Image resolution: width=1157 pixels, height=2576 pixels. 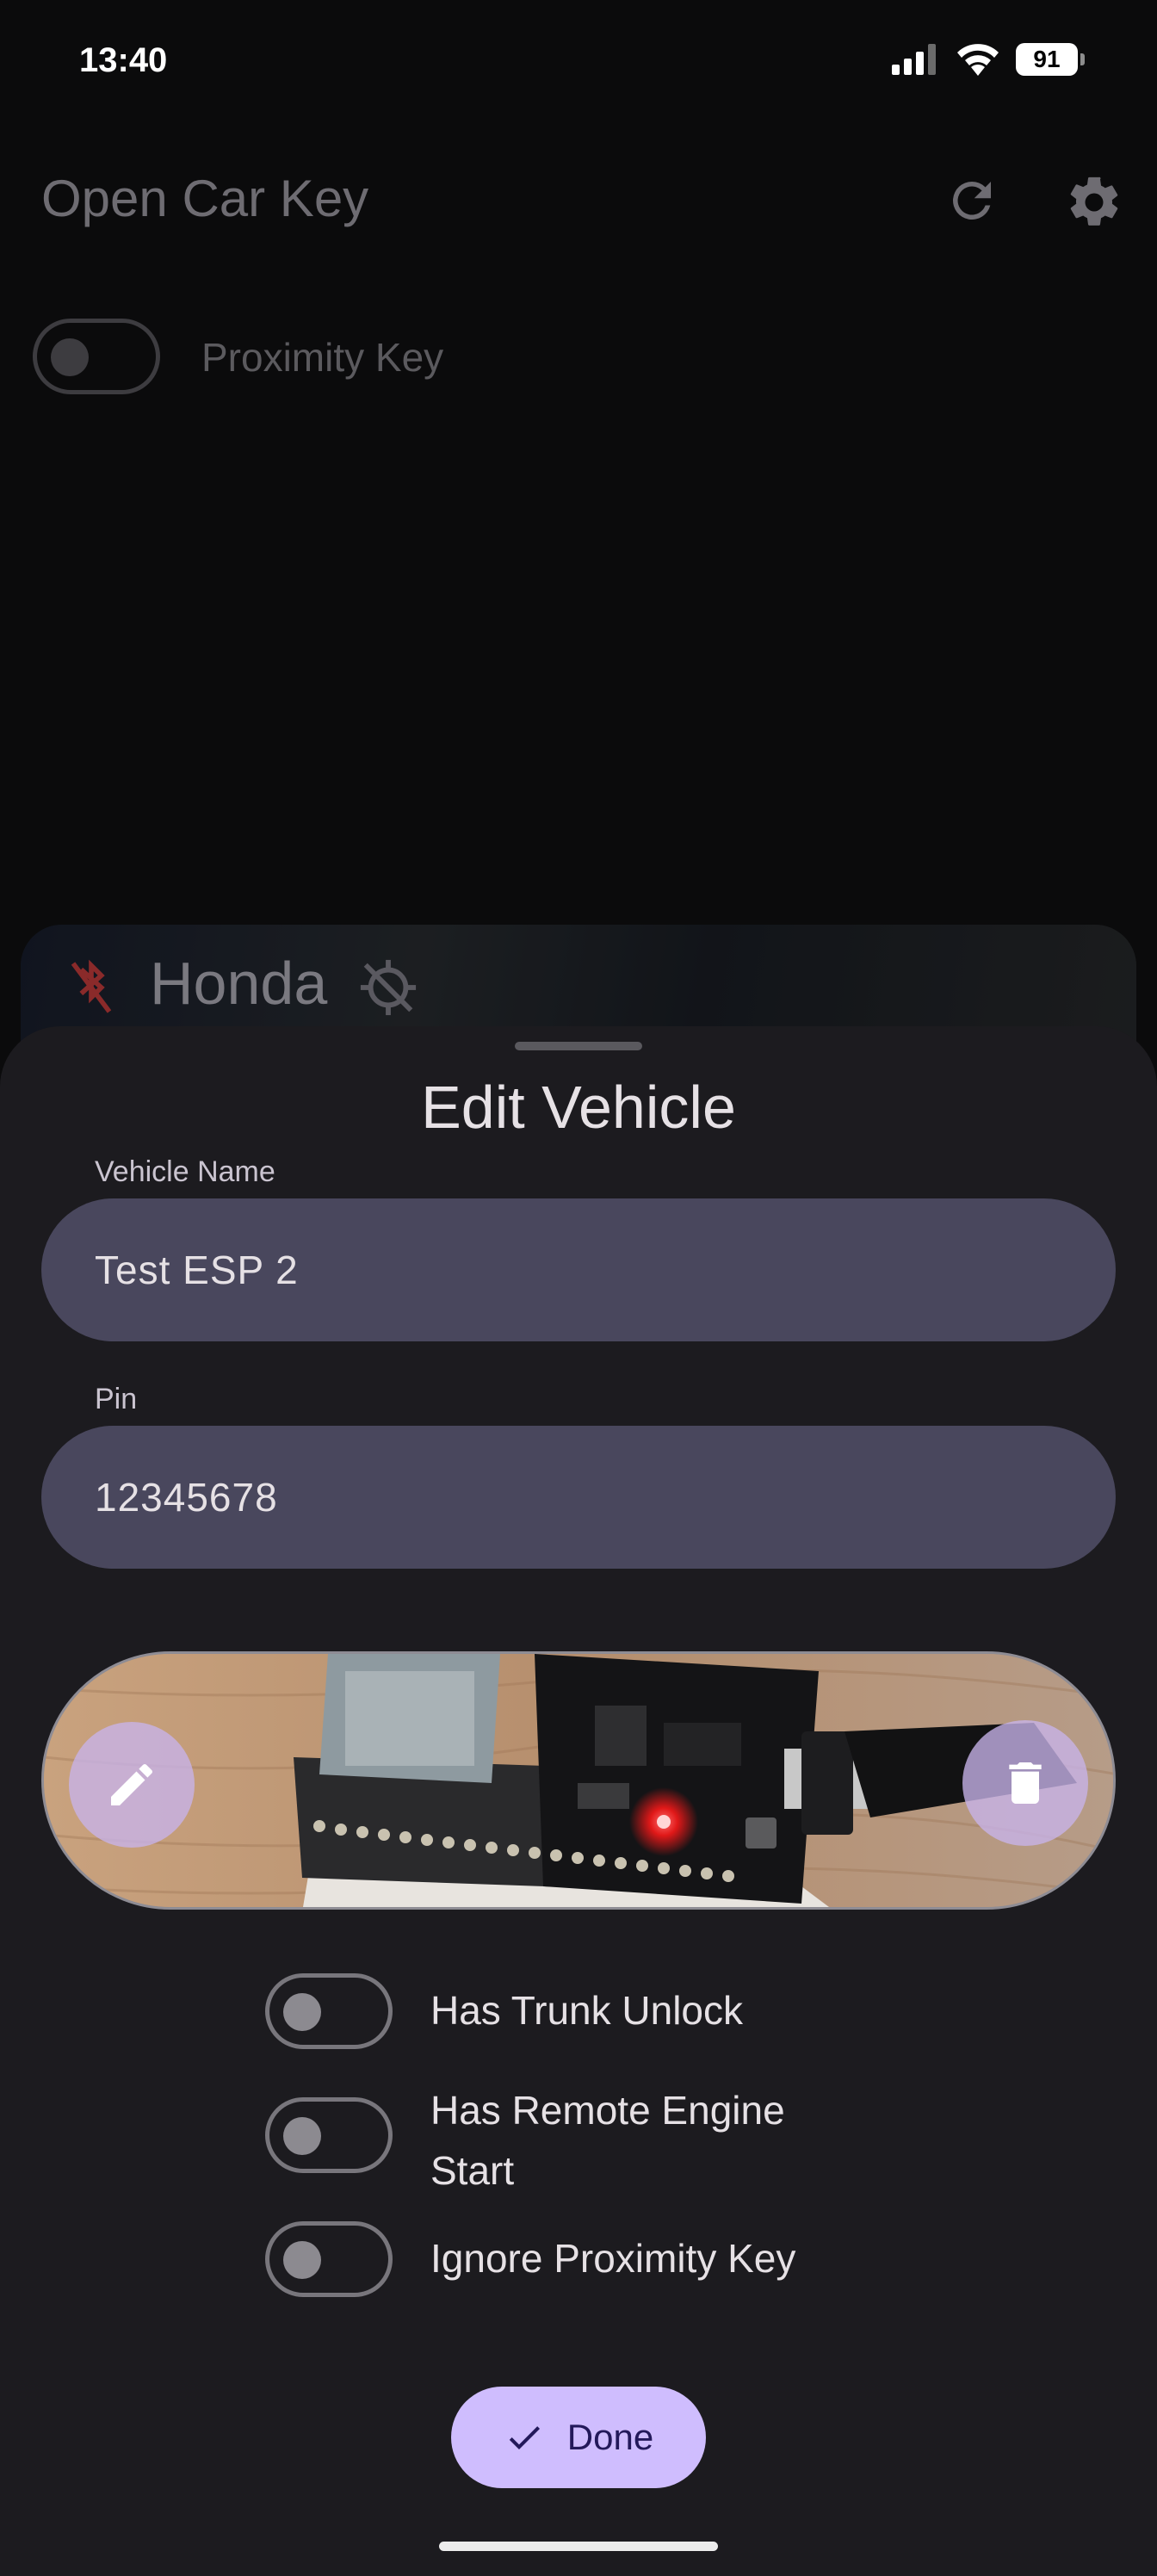 I want to click on app-title: Open Car Key, so click(x=205, y=199).